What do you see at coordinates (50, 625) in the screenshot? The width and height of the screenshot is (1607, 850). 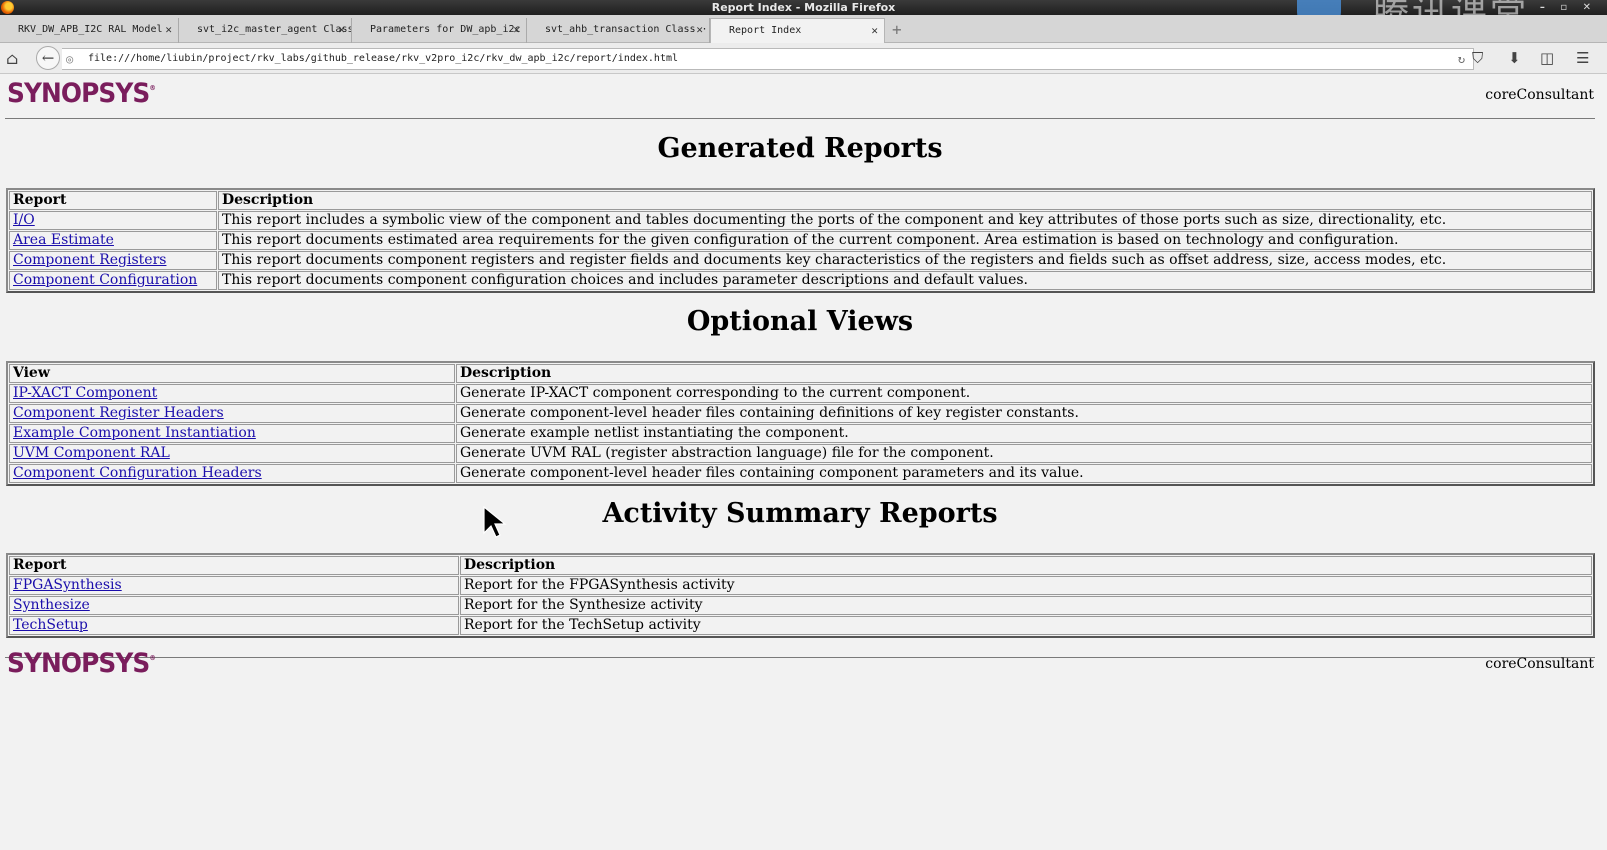 I see `activity-link-techsetup: TechSetup` at bounding box center [50, 625].